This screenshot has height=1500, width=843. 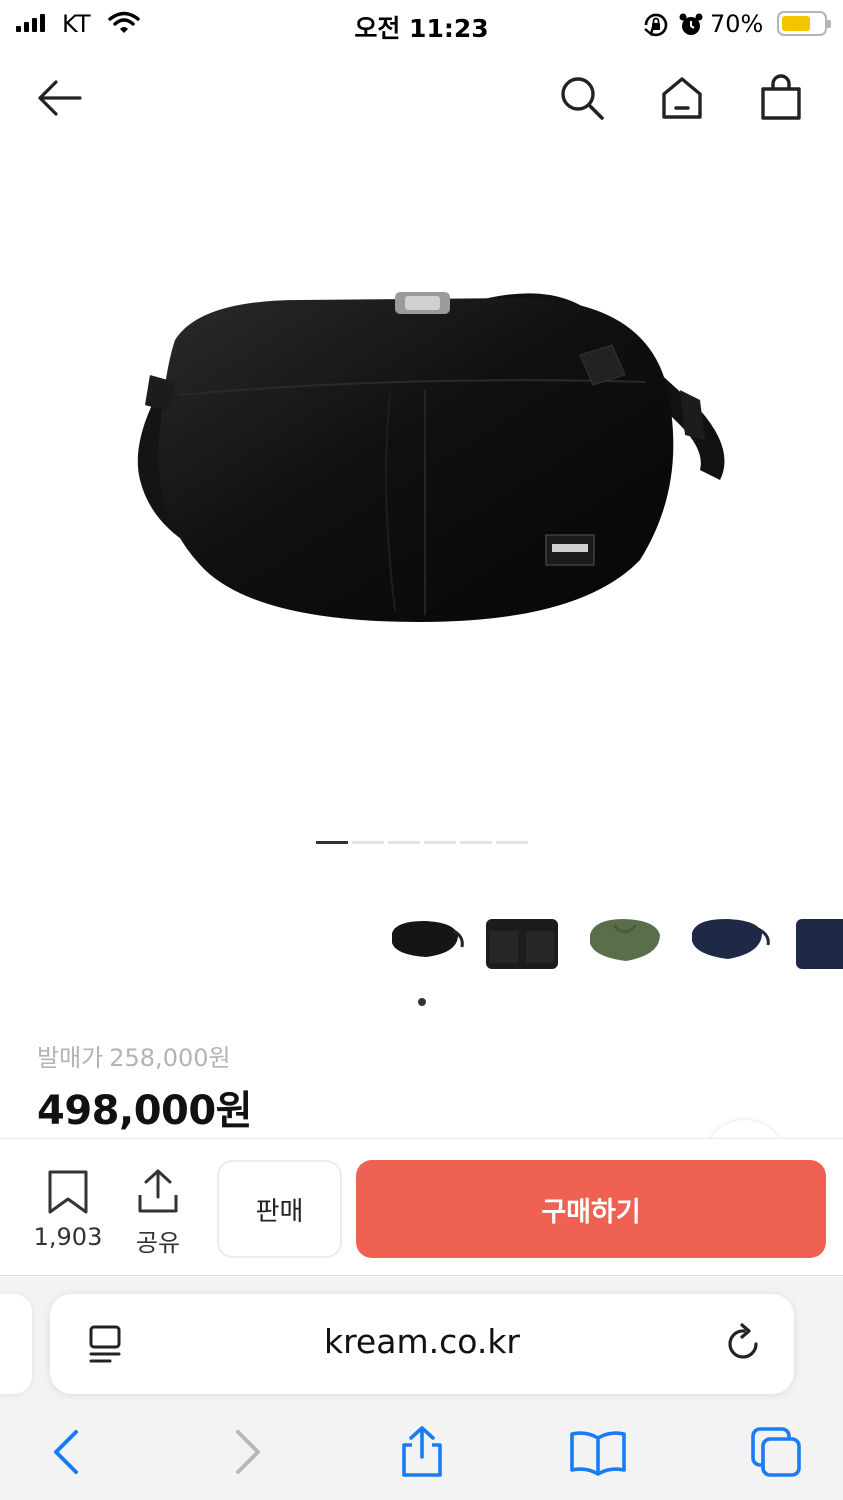 I want to click on wishlist-button: 1,903, so click(x=68, y=1210).